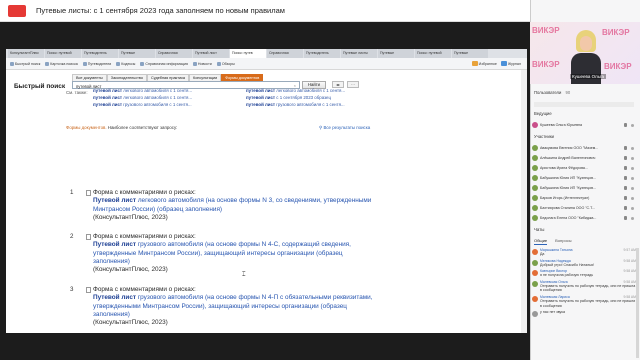 This screenshot has width=640, height=360. What do you see at coordinates (584, 198) in the screenshot?
I see `participant-item: Барков Игорь (Интеллектуал)` at bounding box center [584, 198].